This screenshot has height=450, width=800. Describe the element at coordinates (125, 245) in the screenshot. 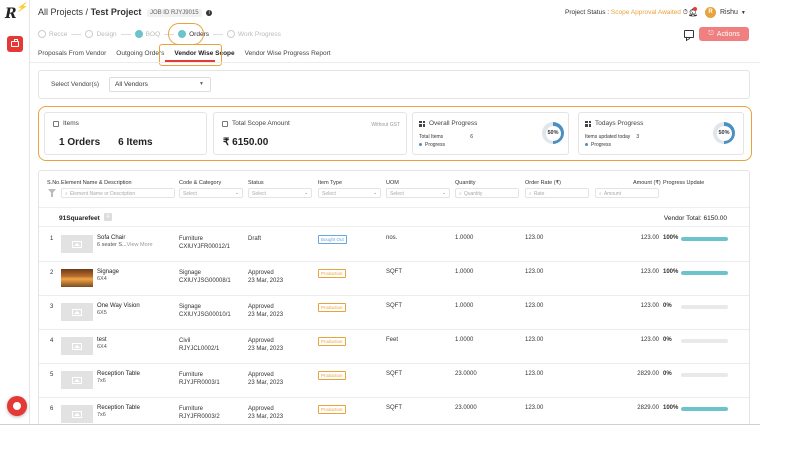

I see `item-desc: 6 seater S...View More` at that location.